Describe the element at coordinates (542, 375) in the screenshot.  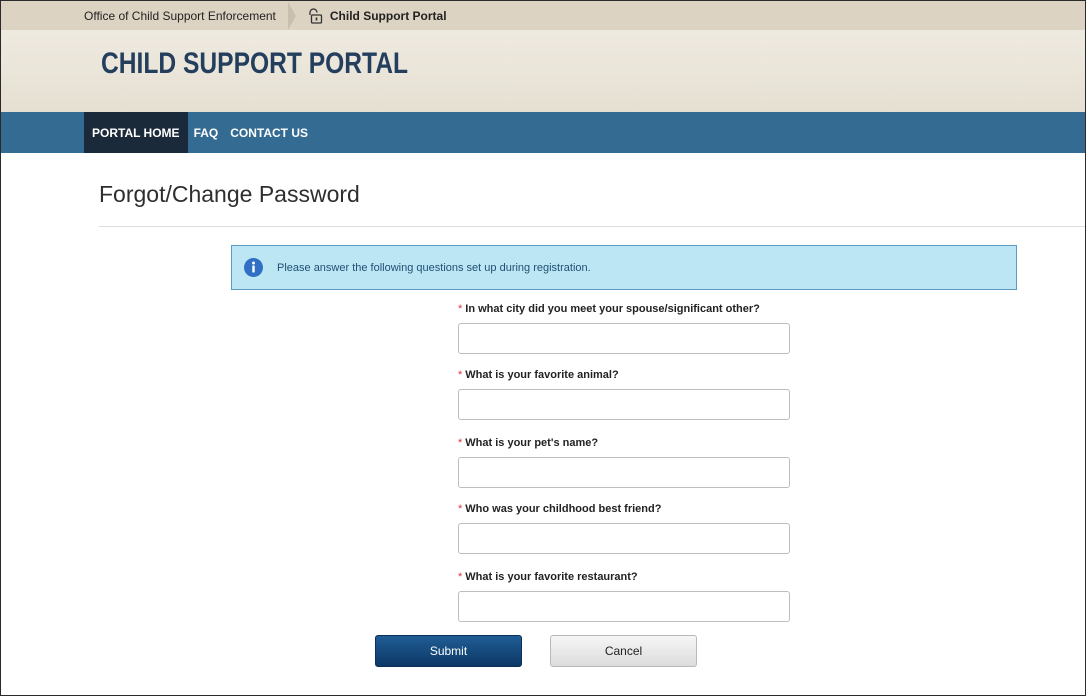
I see `question-text-2: What is your favorite animal?` at that location.